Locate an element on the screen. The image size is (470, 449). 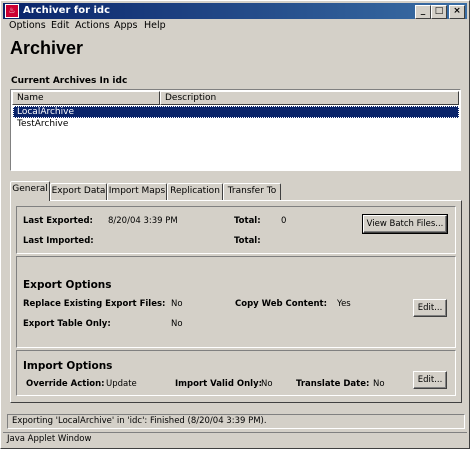
tab-transfer-to: Transfer To is located at coordinates (252, 191).